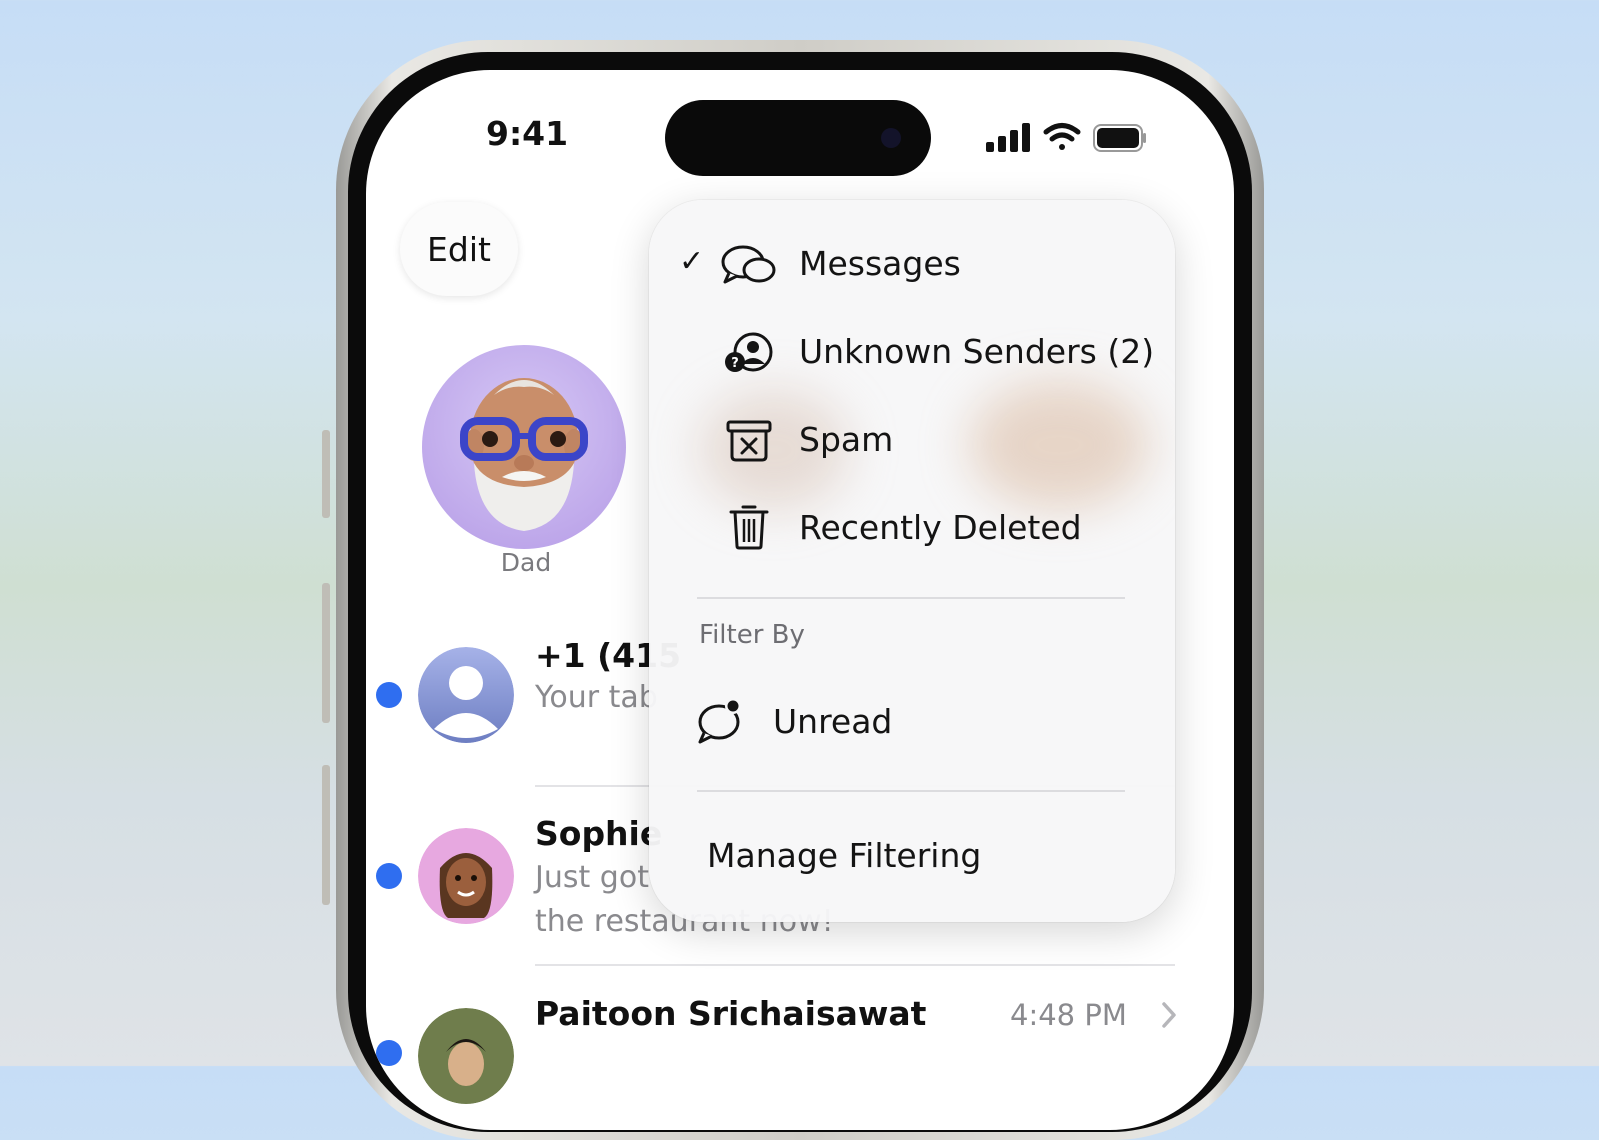 This screenshot has width=1599, height=1140. What do you see at coordinates (1008, 137) in the screenshot?
I see `cellular-signal-icon` at bounding box center [1008, 137].